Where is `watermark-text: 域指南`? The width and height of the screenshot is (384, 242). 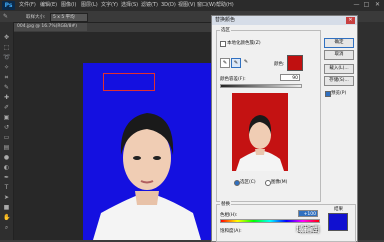 watermark-text: 域指南 is located at coordinates (308, 229).